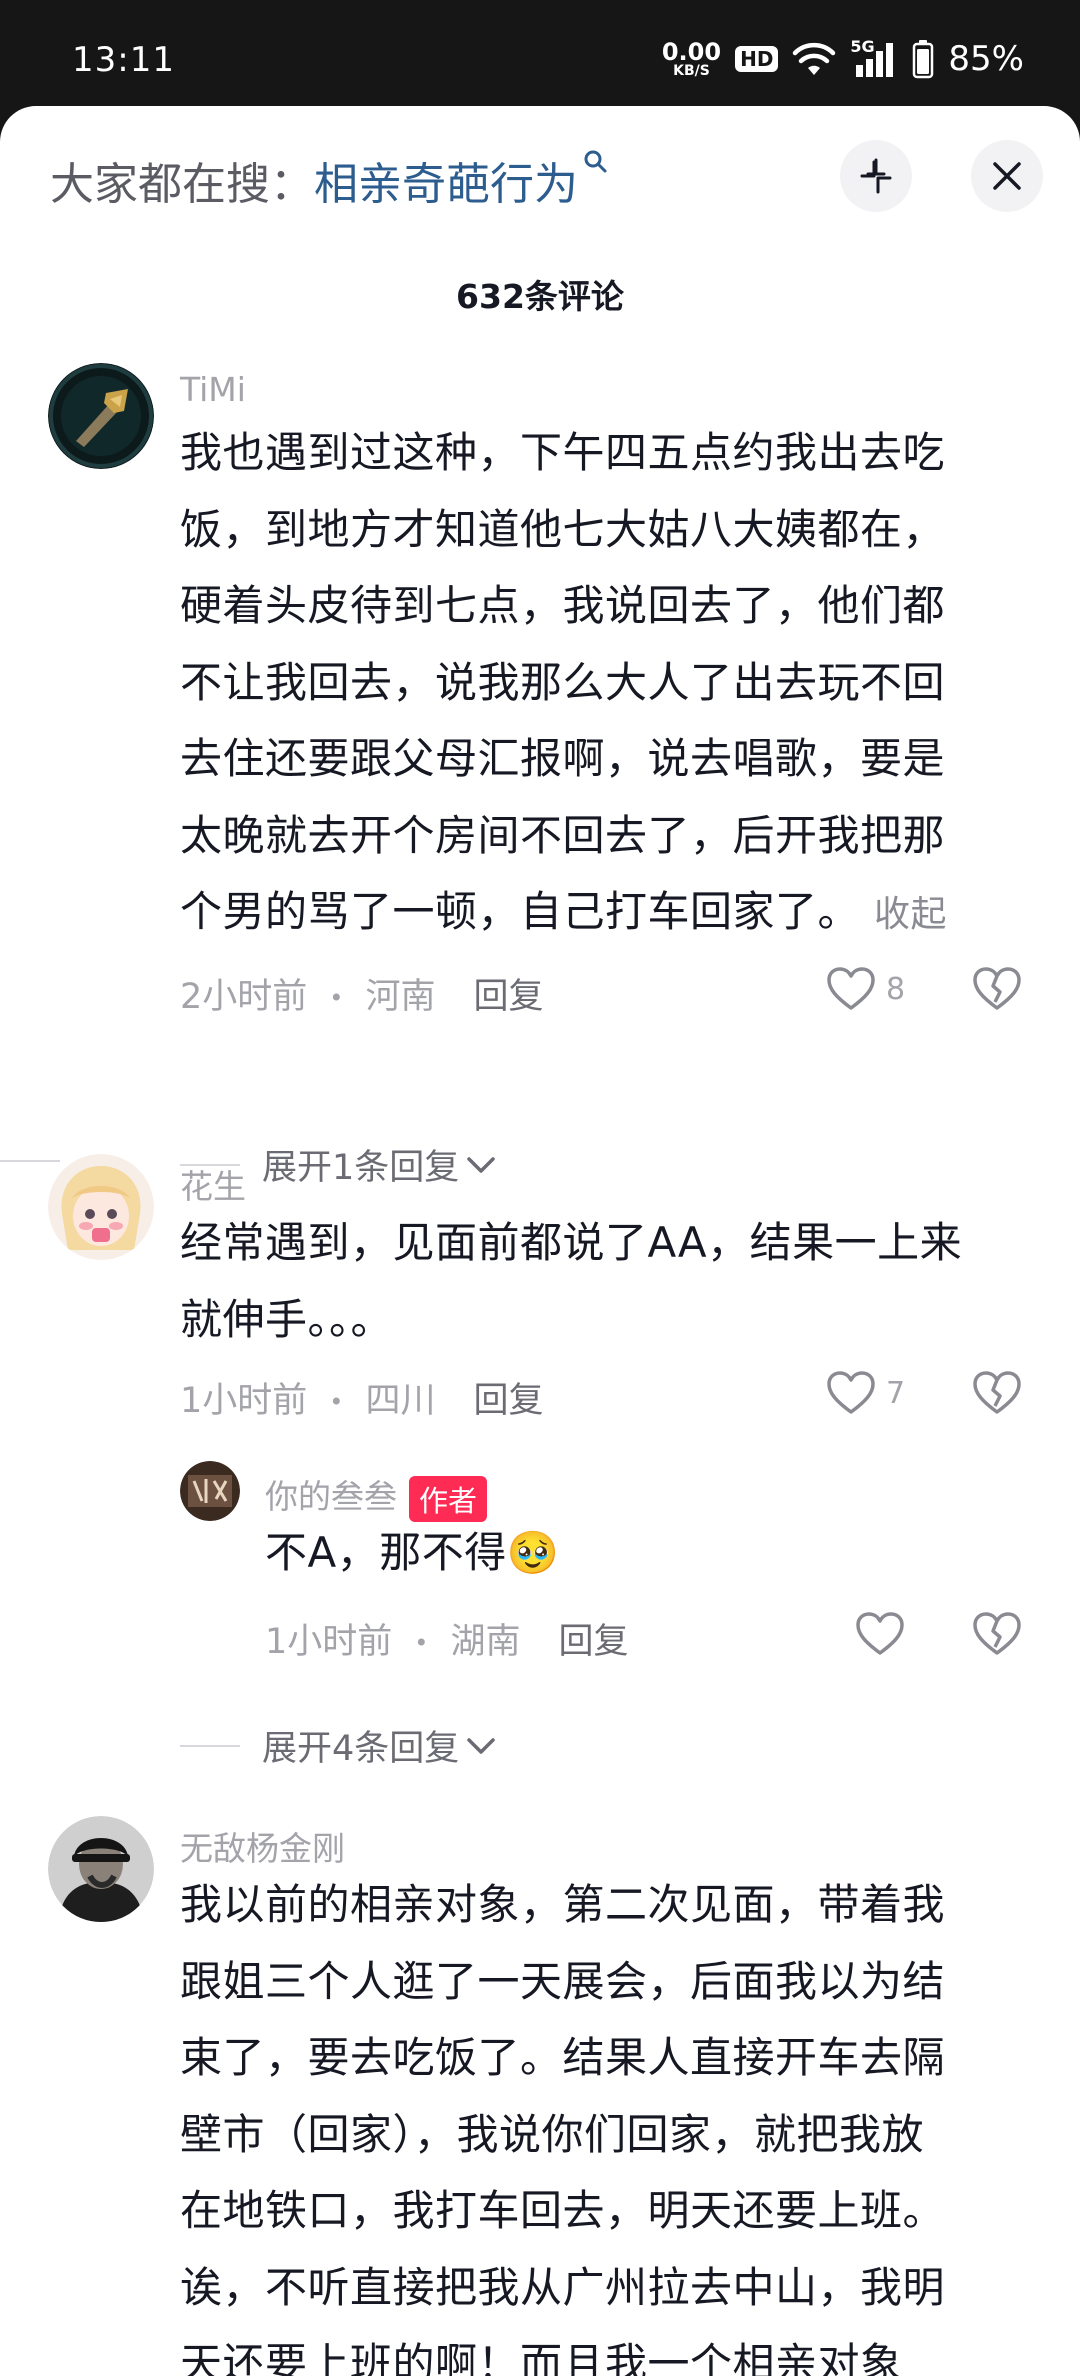 This screenshot has width=1080, height=2376. What do you see at coordinates (213, 389) in the screenshot?
I see `comment-author: TiMi` at bounding box center [213, 389].